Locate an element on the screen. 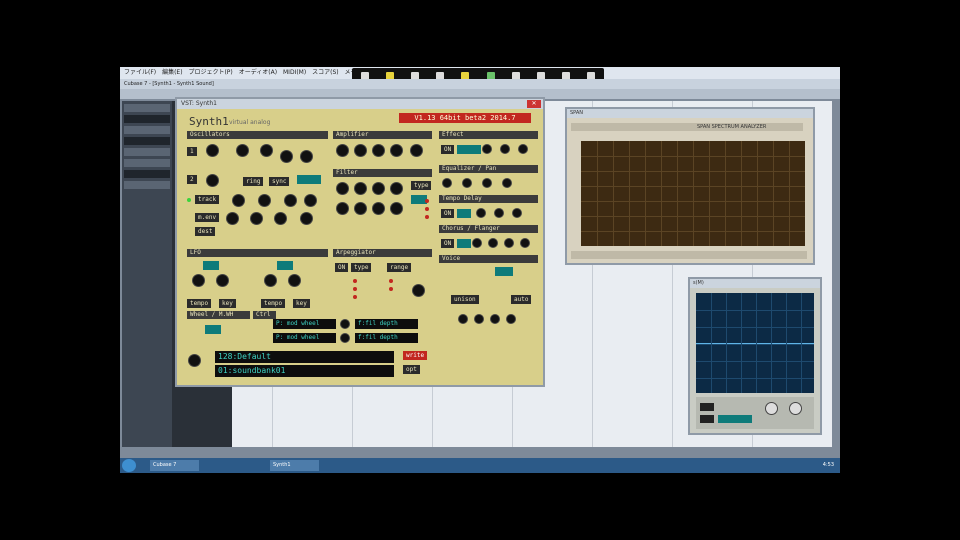  ctrl-dest1-display: P: mod wheel is located at coordinates (304, 324).